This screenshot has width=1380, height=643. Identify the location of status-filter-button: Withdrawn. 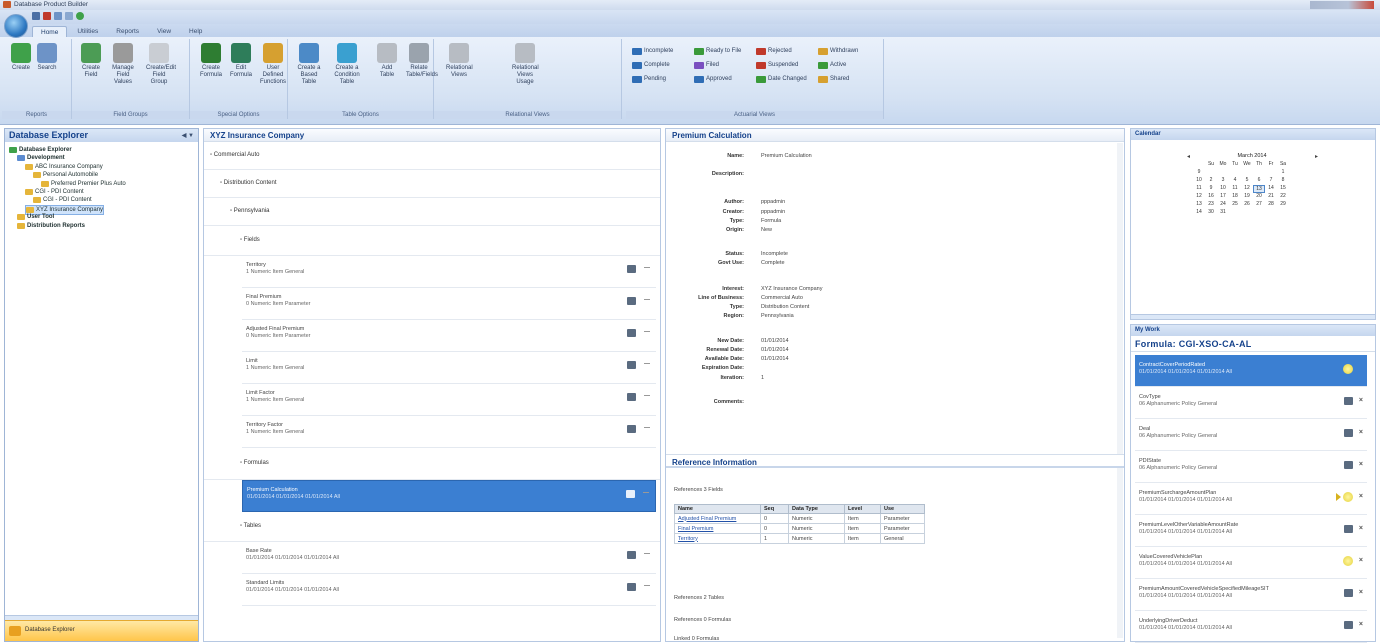
(838, 51).